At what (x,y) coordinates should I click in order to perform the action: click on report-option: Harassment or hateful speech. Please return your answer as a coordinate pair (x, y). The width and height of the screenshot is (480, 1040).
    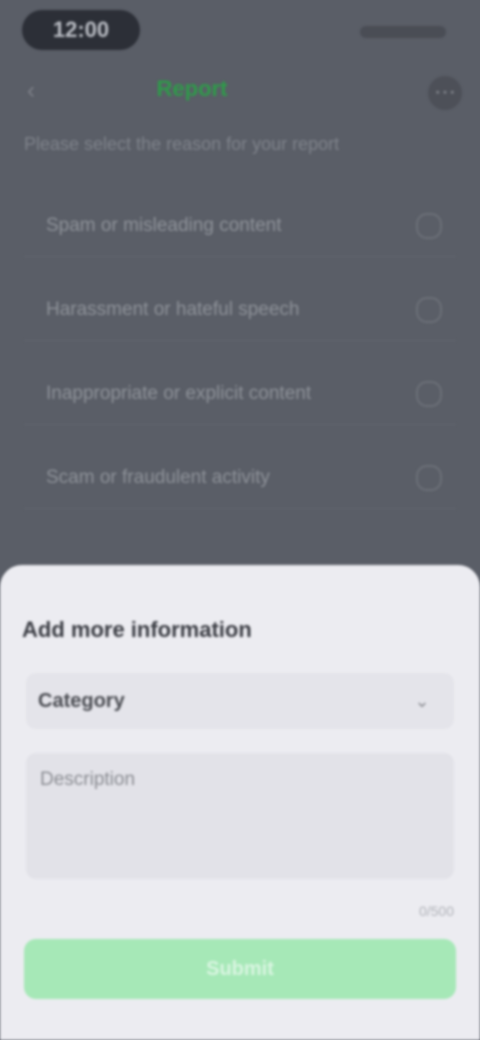
    Looking at the image, I should click on (240, 310).